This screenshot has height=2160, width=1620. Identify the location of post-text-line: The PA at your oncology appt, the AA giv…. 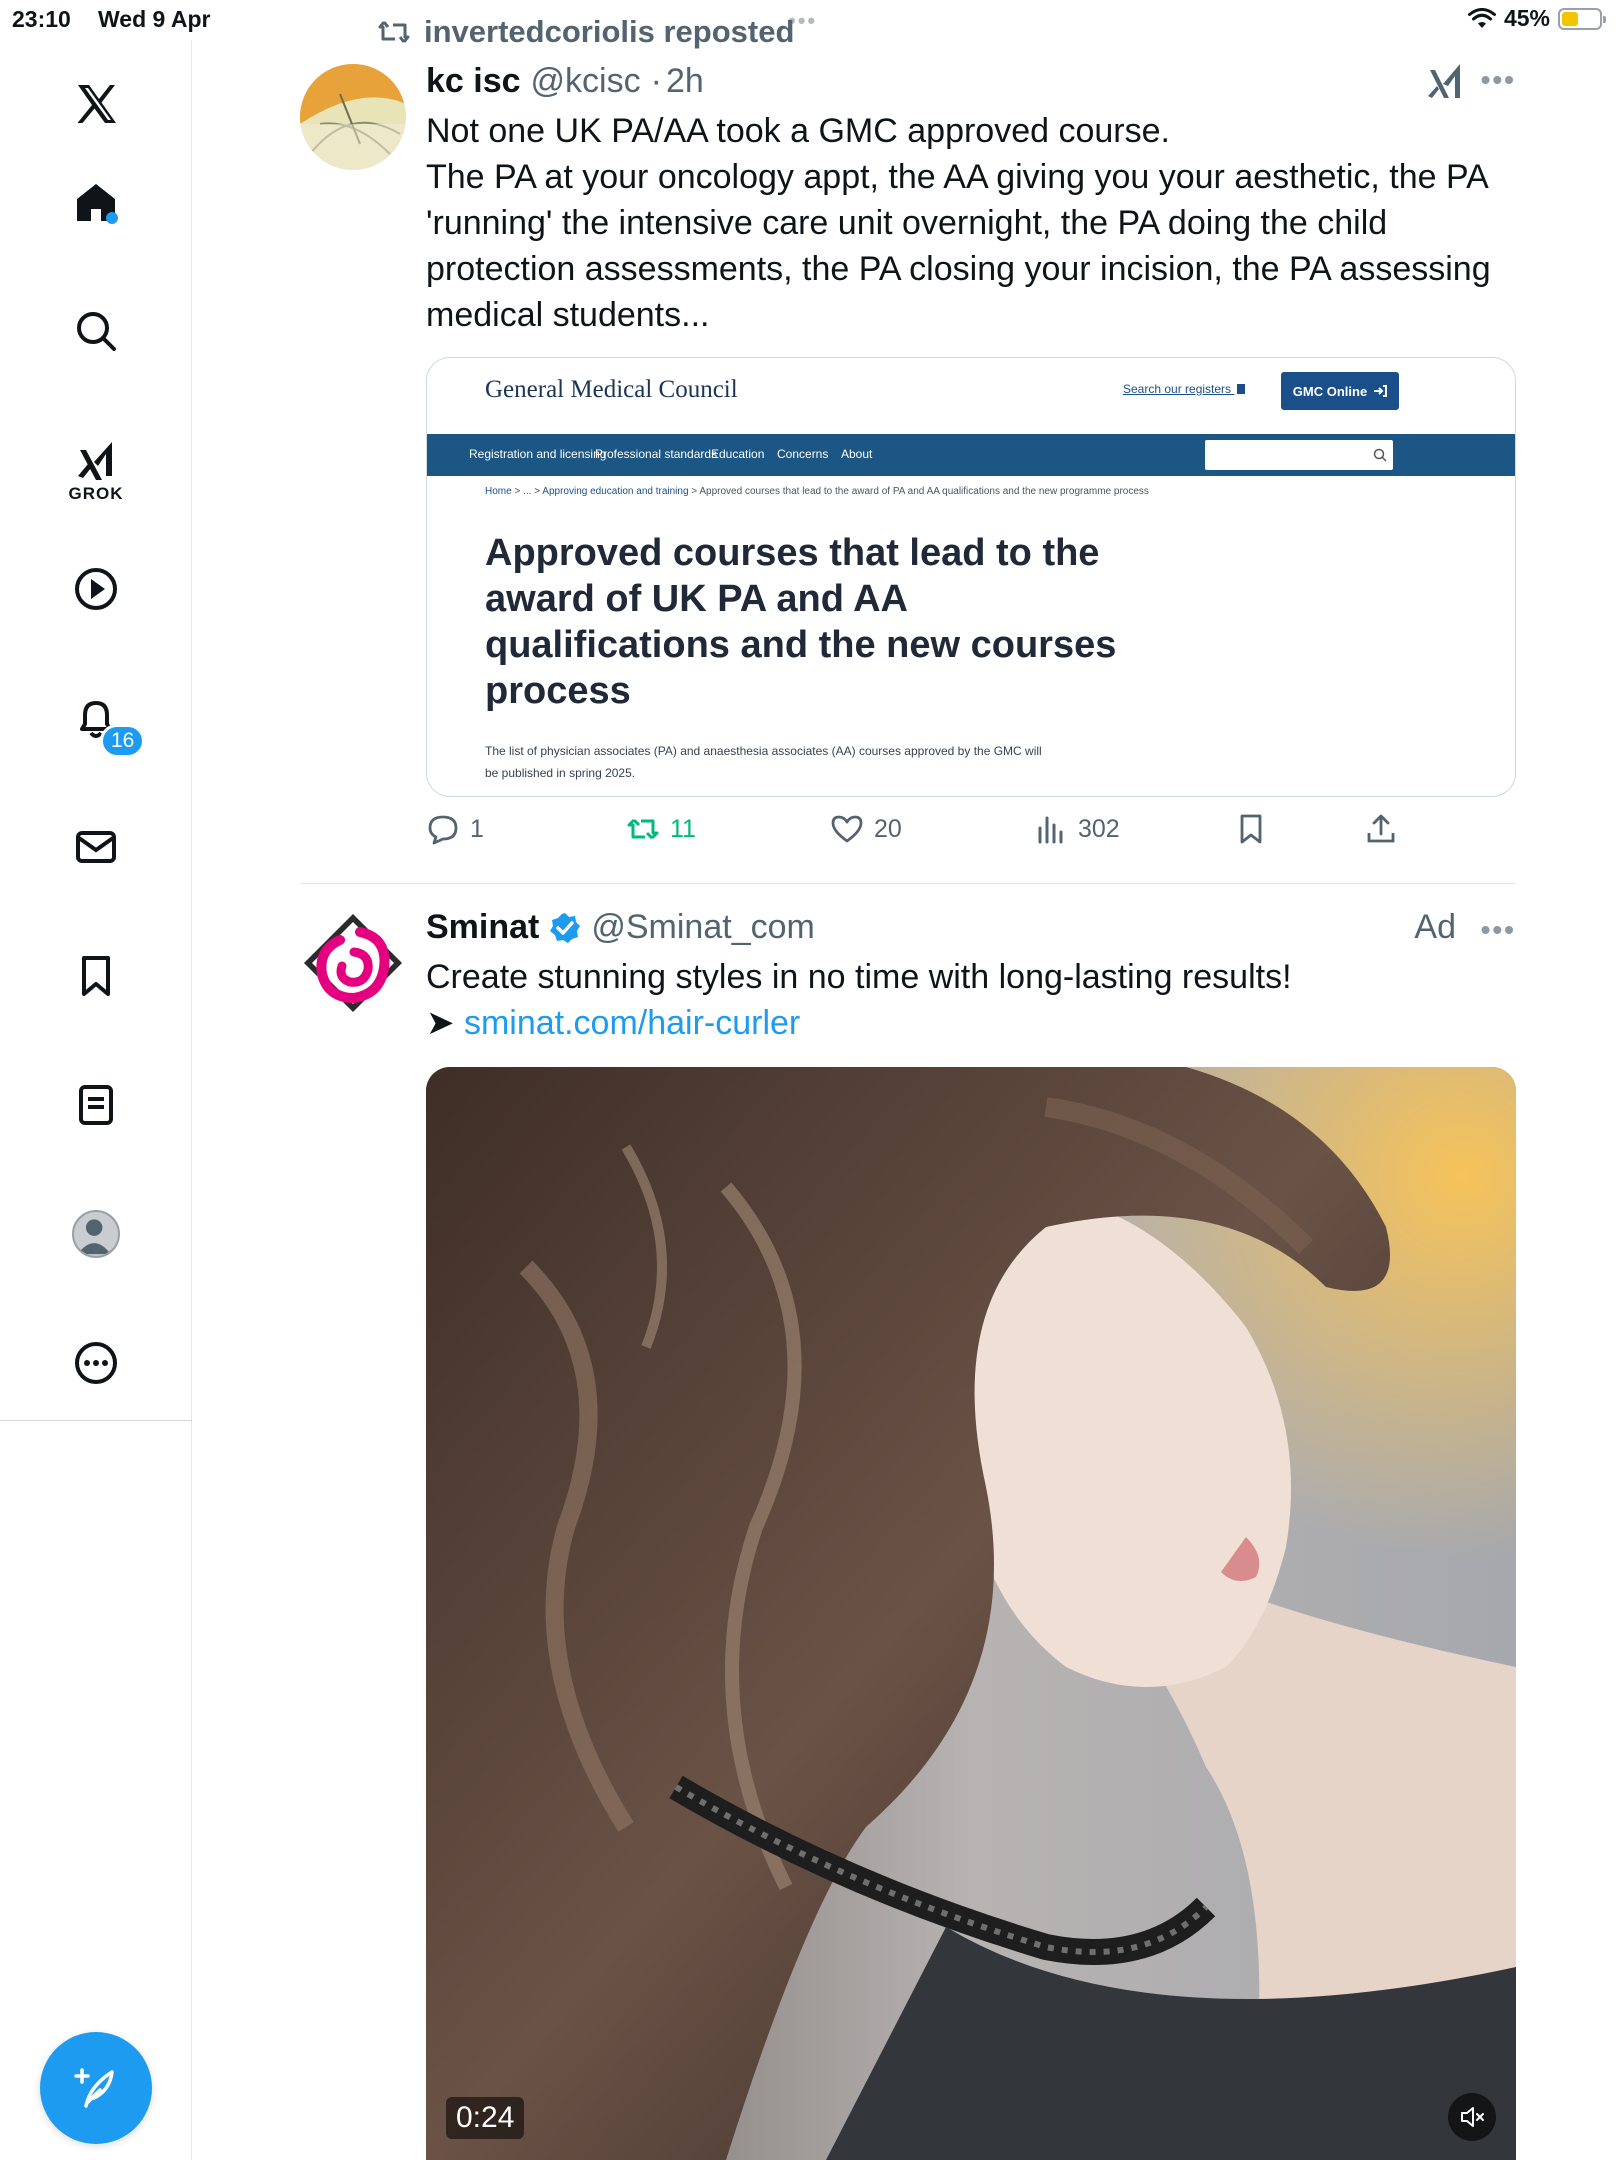
(957, 177).